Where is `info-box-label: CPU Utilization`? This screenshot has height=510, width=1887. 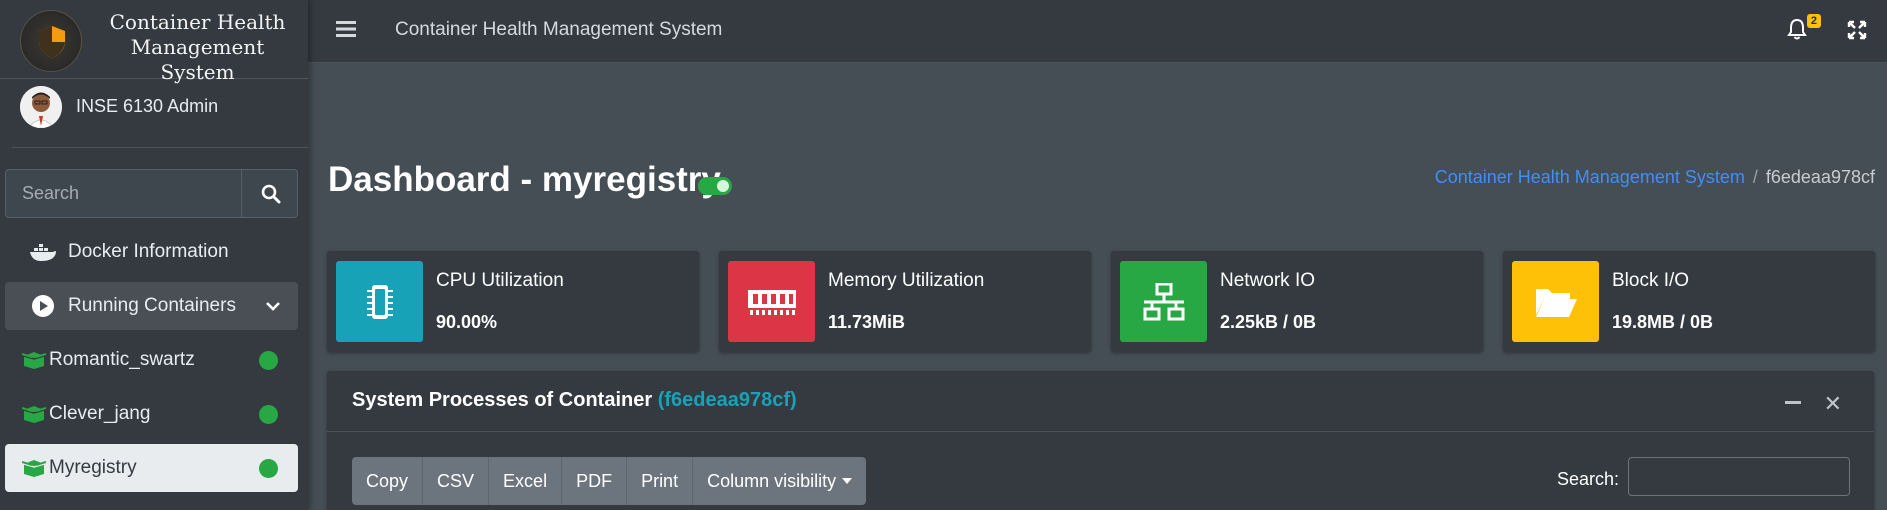
info-box-label: CPU Utilization is located at coordinates (500, 280).